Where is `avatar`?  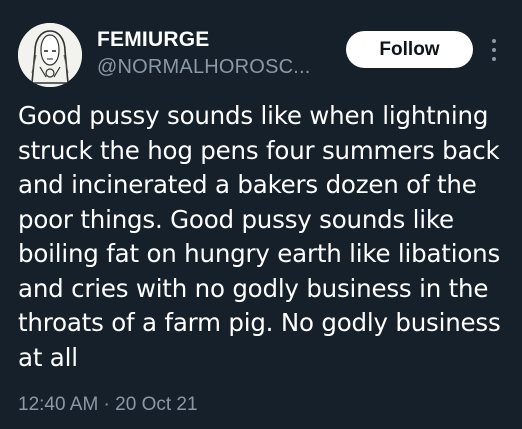
avatar is located at coordinates (50, 55).